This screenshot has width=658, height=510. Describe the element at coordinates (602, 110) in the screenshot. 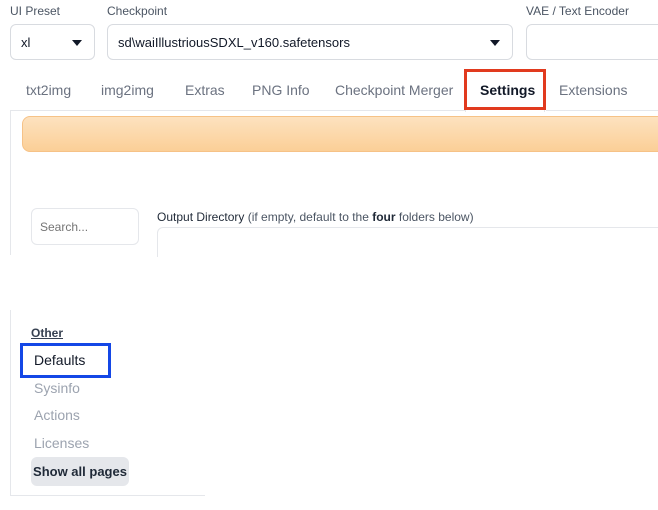

I see `panel-border-top-right` at that location.